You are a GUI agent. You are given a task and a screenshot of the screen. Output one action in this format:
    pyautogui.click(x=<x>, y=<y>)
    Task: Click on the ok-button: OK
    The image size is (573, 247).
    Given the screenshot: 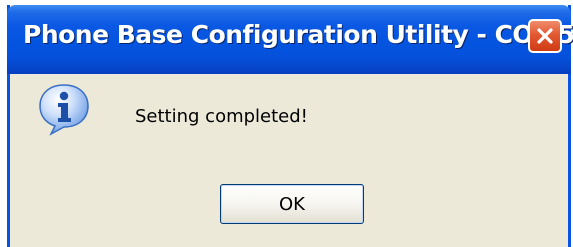 What is the action you would take?
    pyautogui.click(x=292, y=204)
    